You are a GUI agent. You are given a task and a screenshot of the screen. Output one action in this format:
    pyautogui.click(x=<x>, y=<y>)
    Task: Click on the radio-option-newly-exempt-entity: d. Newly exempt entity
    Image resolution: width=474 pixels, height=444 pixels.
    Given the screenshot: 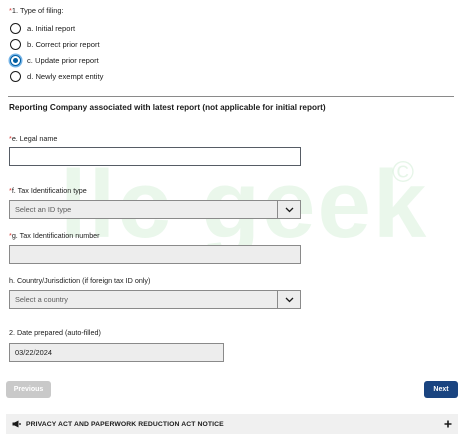 What is the action you would take?
    pyautogui.click(x=56, y=76)
    